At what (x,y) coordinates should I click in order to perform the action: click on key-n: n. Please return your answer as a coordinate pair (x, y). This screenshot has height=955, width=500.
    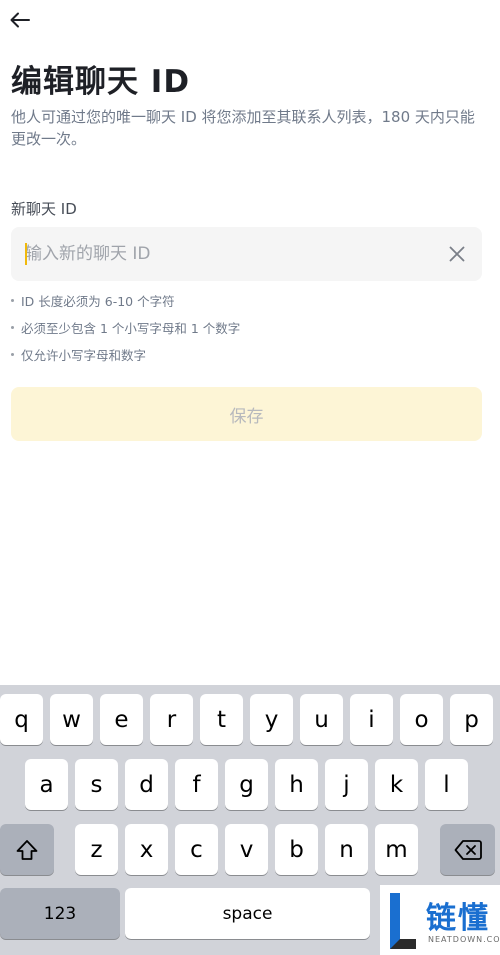
    Looking at the image, I should click on (346, 849).